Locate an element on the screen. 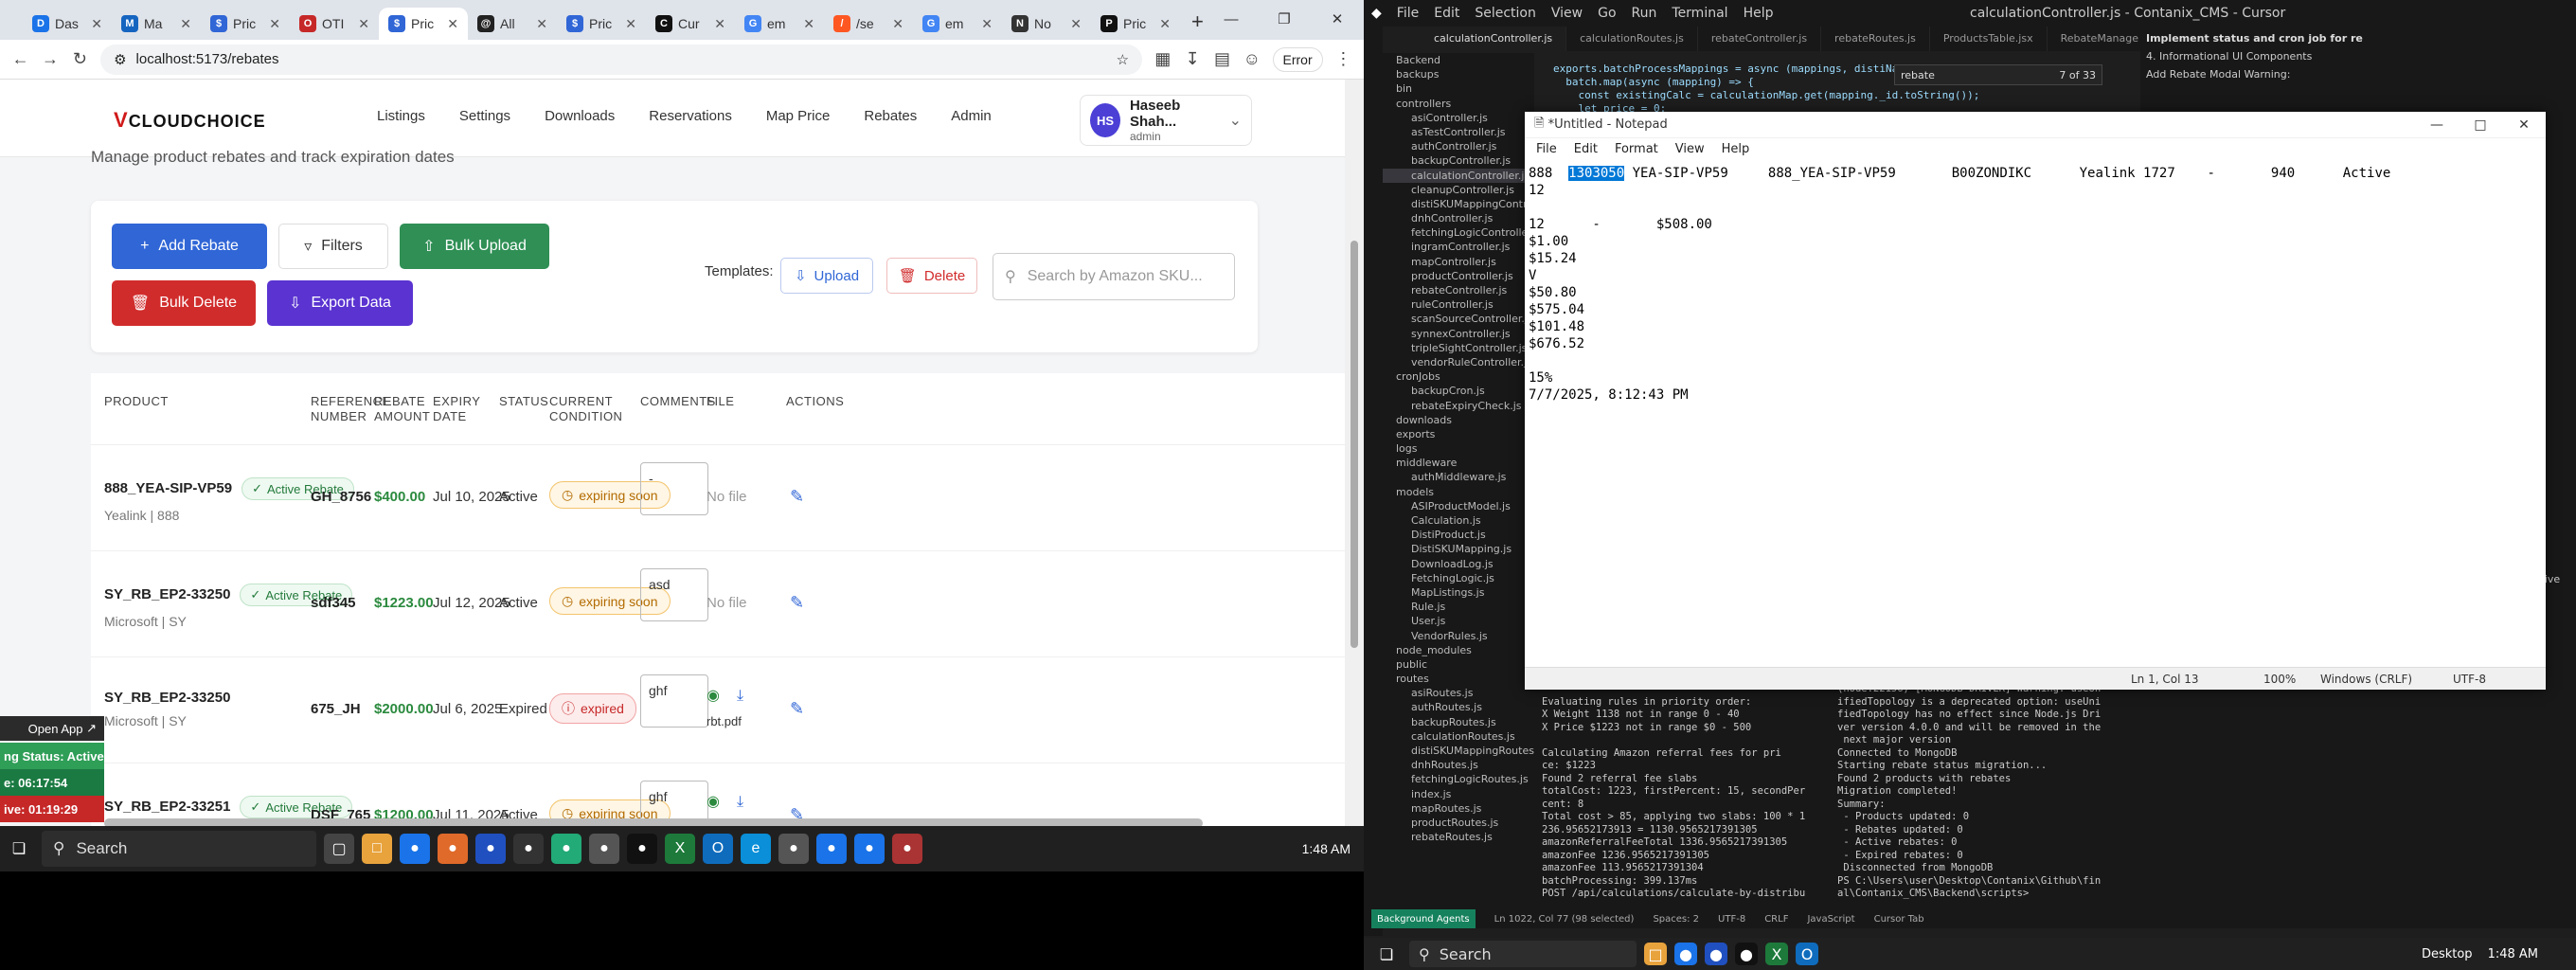 The image size is (2576, 970). bulk-upload-button: ⇧ Bulk Upload is located at coordinates (474, 246).